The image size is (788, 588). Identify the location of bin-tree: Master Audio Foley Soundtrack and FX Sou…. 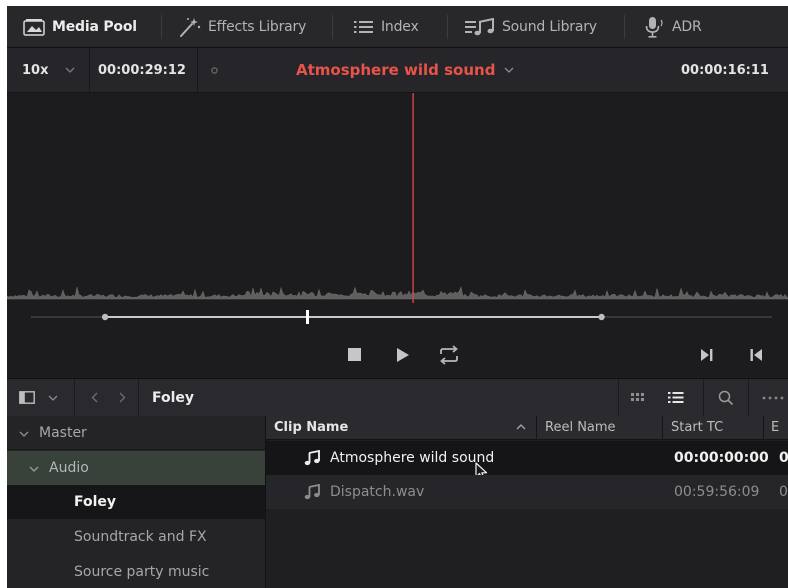
(136, 502).